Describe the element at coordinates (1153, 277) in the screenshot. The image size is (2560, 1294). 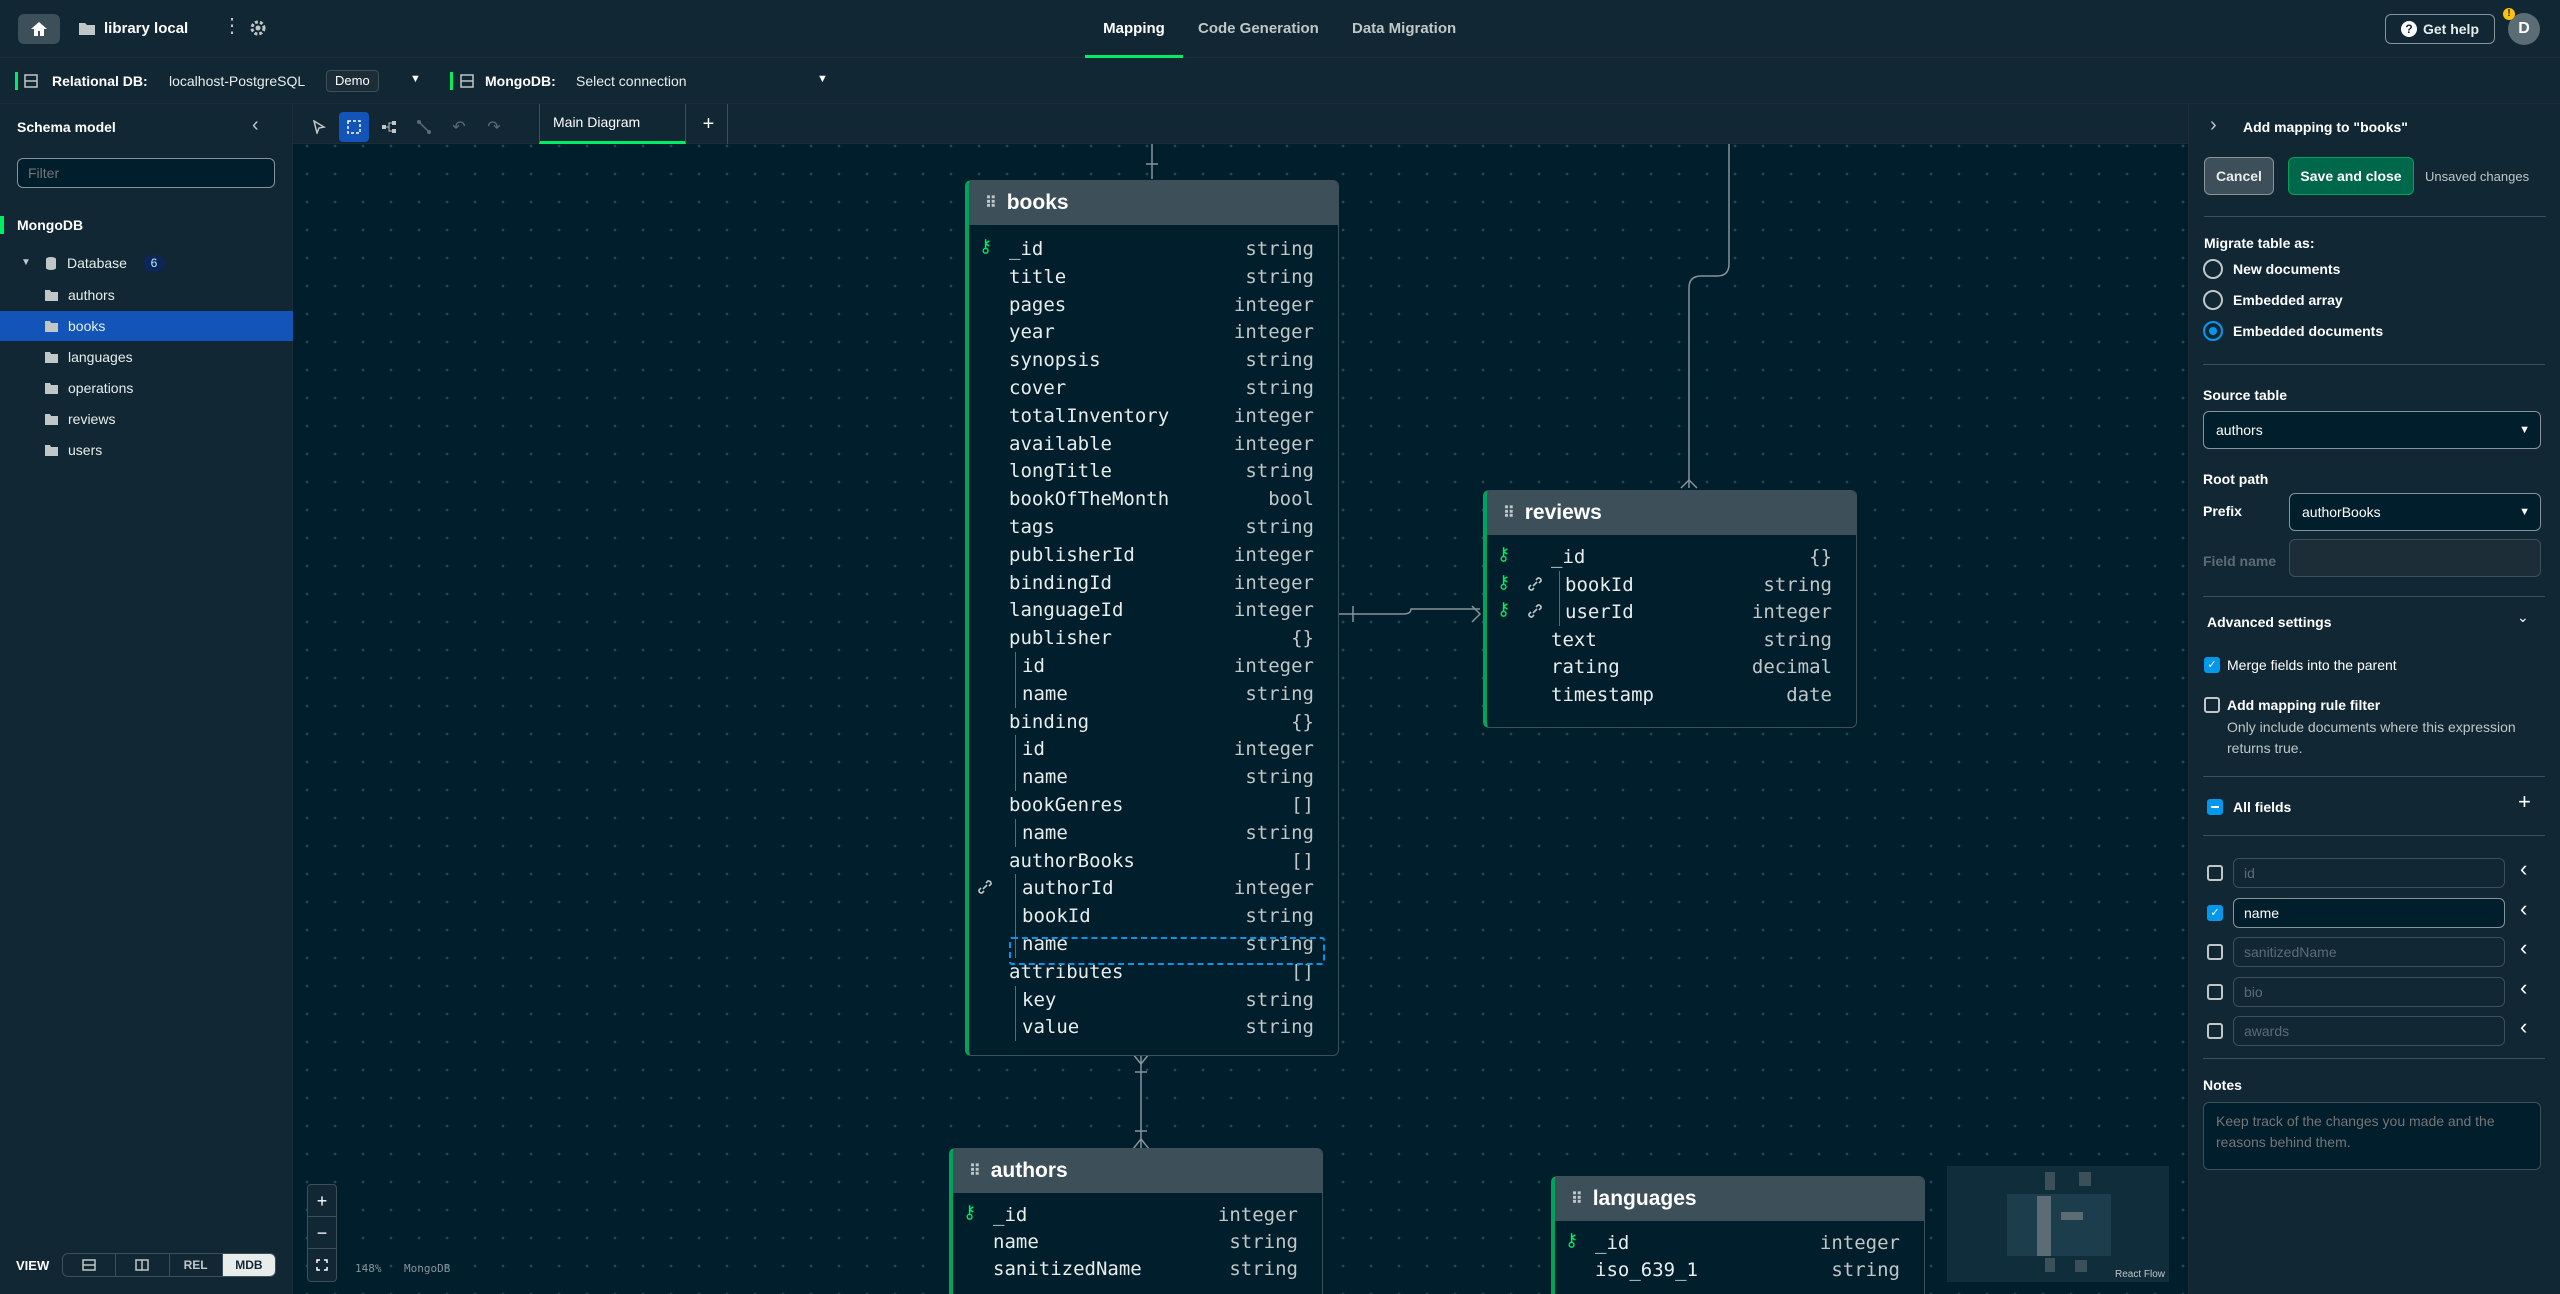
I see `field-row-title: title string` at that location.